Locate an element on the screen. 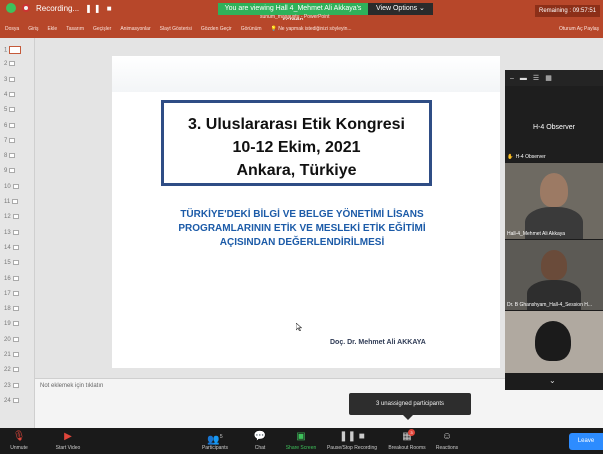  observer-label: H-4 Observer is located at coordinates (530, 157).